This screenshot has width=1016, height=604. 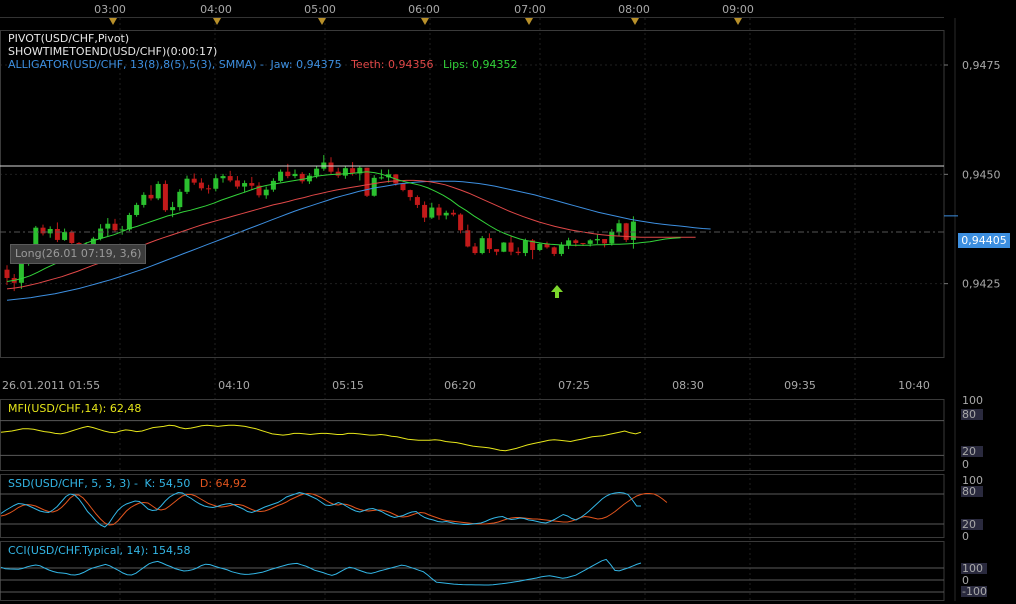 What do you see at coordinates (574, 385) in the screenshot?
I see `bottom-time-label: 07:25` at bounding box center [574, 385].